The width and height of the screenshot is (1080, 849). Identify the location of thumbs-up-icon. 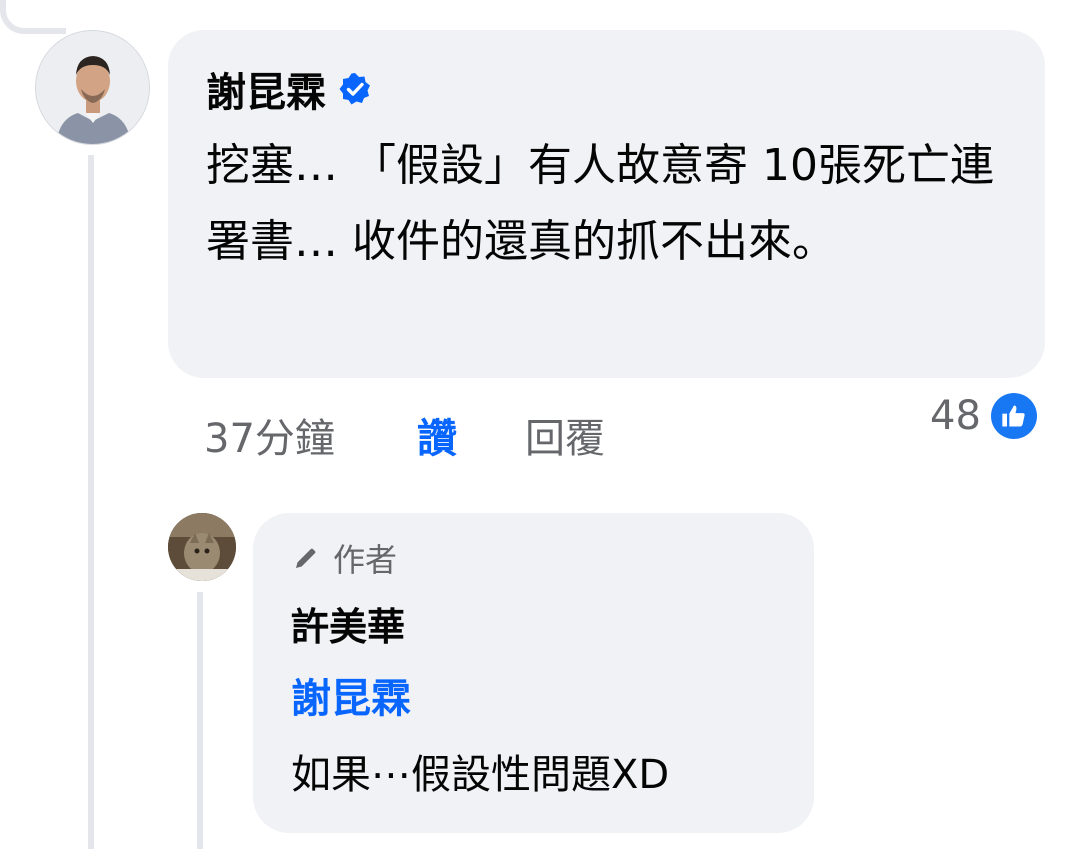
(1013, 416).